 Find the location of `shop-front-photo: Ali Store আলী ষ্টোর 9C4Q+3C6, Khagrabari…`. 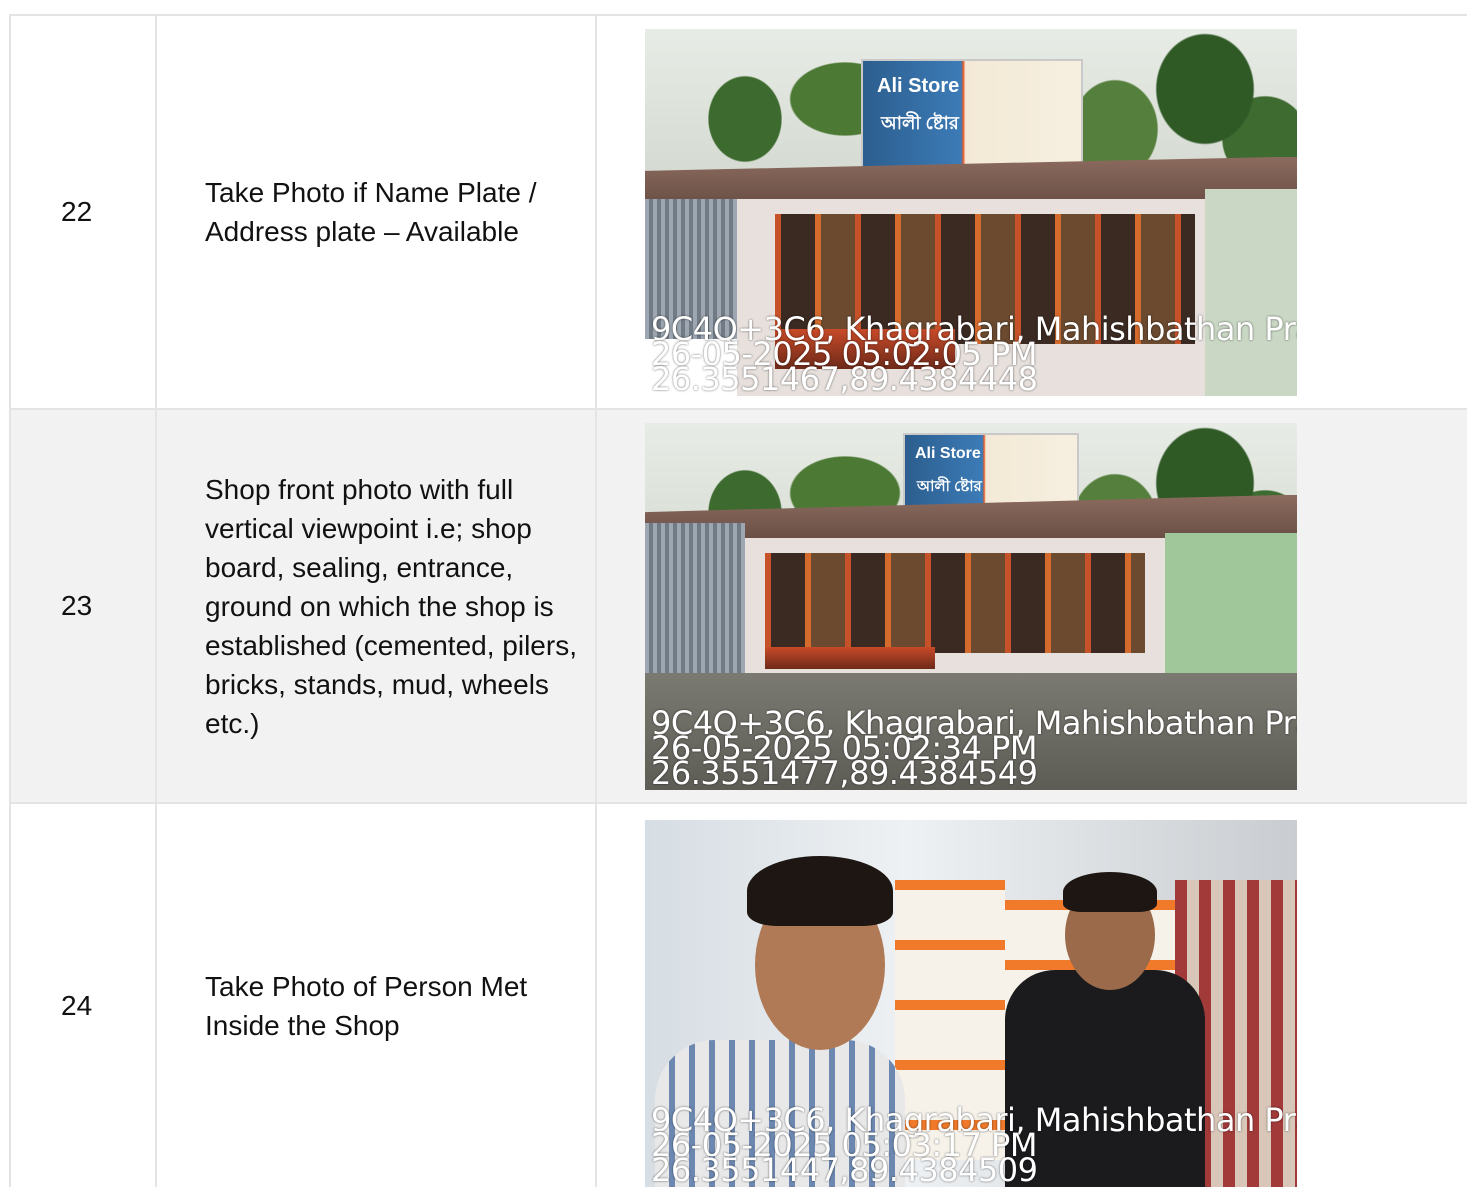

shop-front-photo: Ali Store আলী ষ্টোর 9C4Q+3C6, Khagrabari… is located at coordinates (971, 606).